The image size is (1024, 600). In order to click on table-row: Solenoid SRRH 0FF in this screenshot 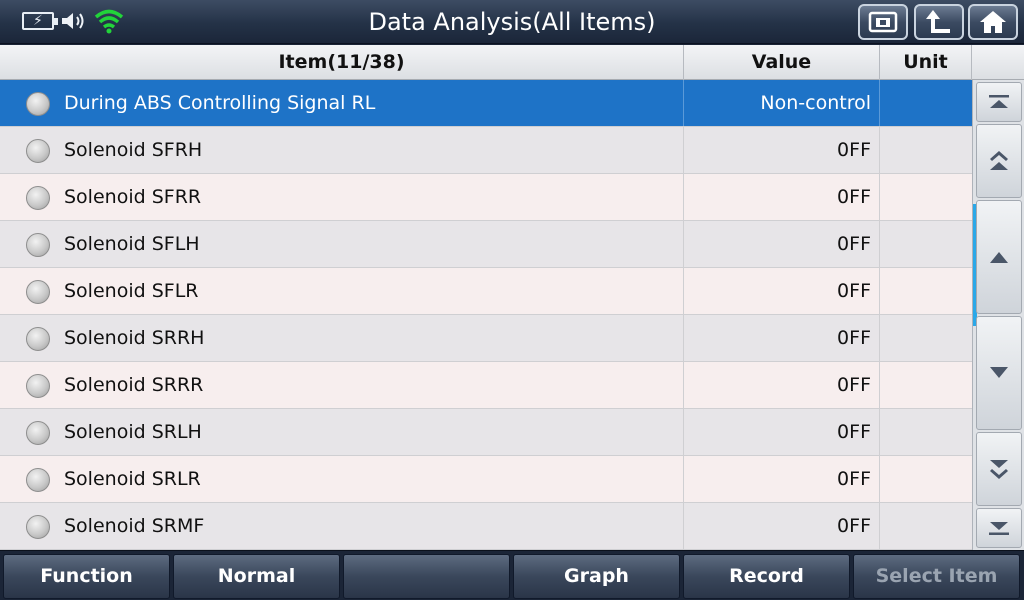, I will do `click(486, 338)`.